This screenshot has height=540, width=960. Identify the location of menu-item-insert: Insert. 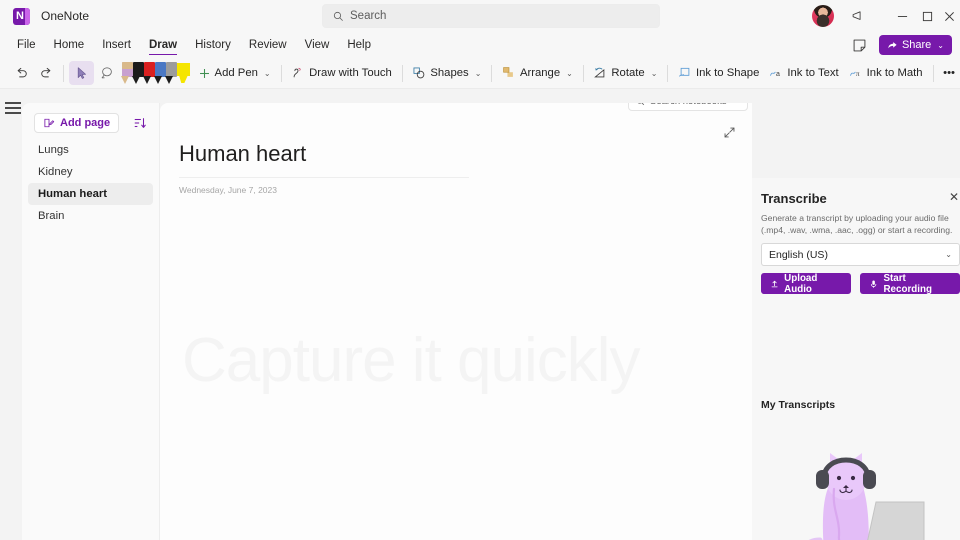
(116, 45).